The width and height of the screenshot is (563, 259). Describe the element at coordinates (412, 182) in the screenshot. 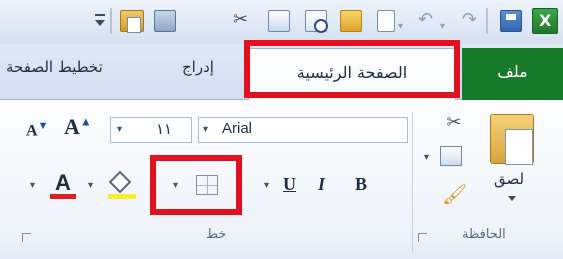

I see `group-separator` at that location.